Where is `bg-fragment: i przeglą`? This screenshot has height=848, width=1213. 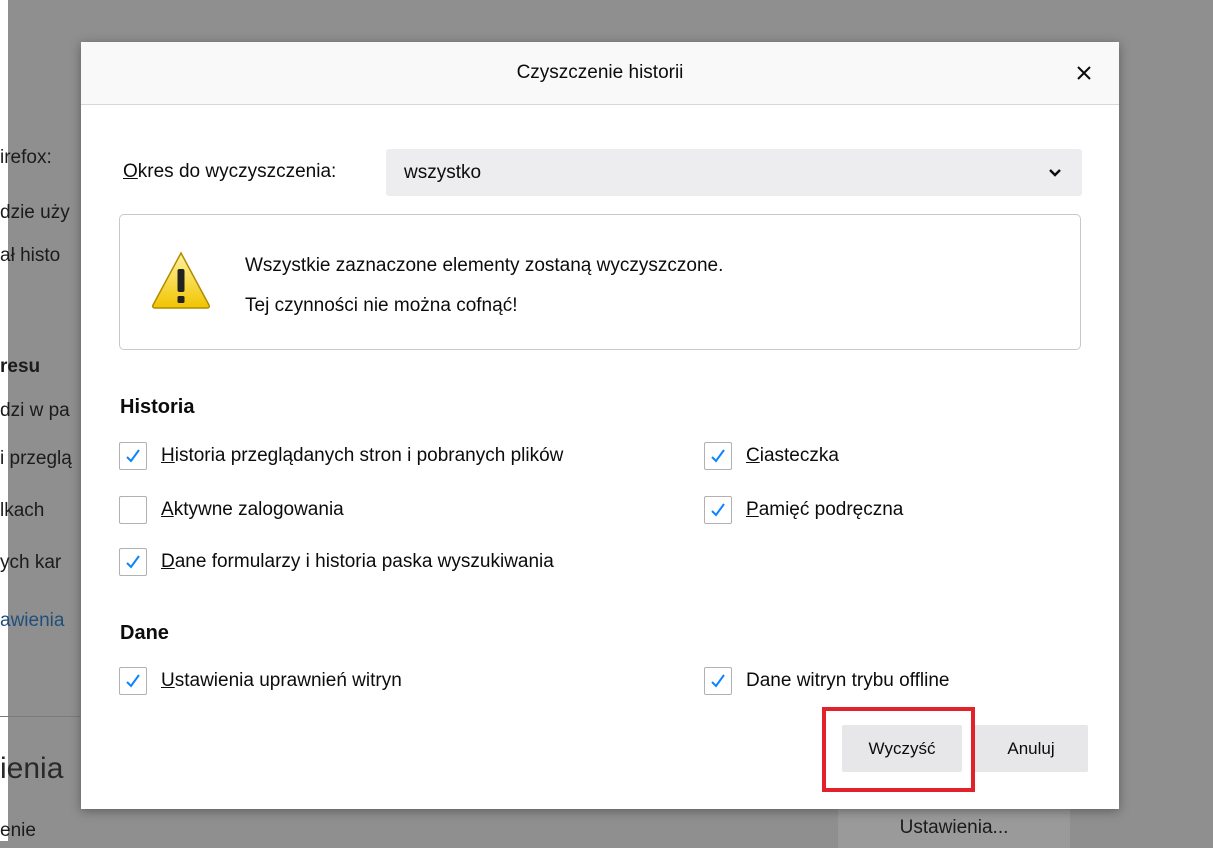
bg-fragment: i przeglą is located at coordinates (36, 458).